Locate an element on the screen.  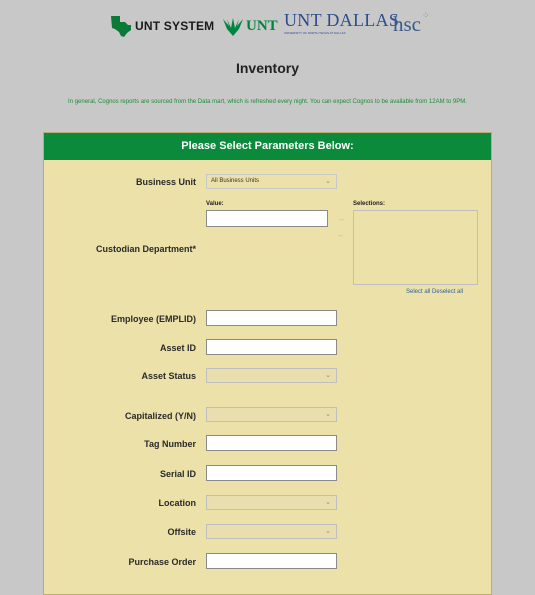
unt-logo: UNT is located at coordinates (250, 26).